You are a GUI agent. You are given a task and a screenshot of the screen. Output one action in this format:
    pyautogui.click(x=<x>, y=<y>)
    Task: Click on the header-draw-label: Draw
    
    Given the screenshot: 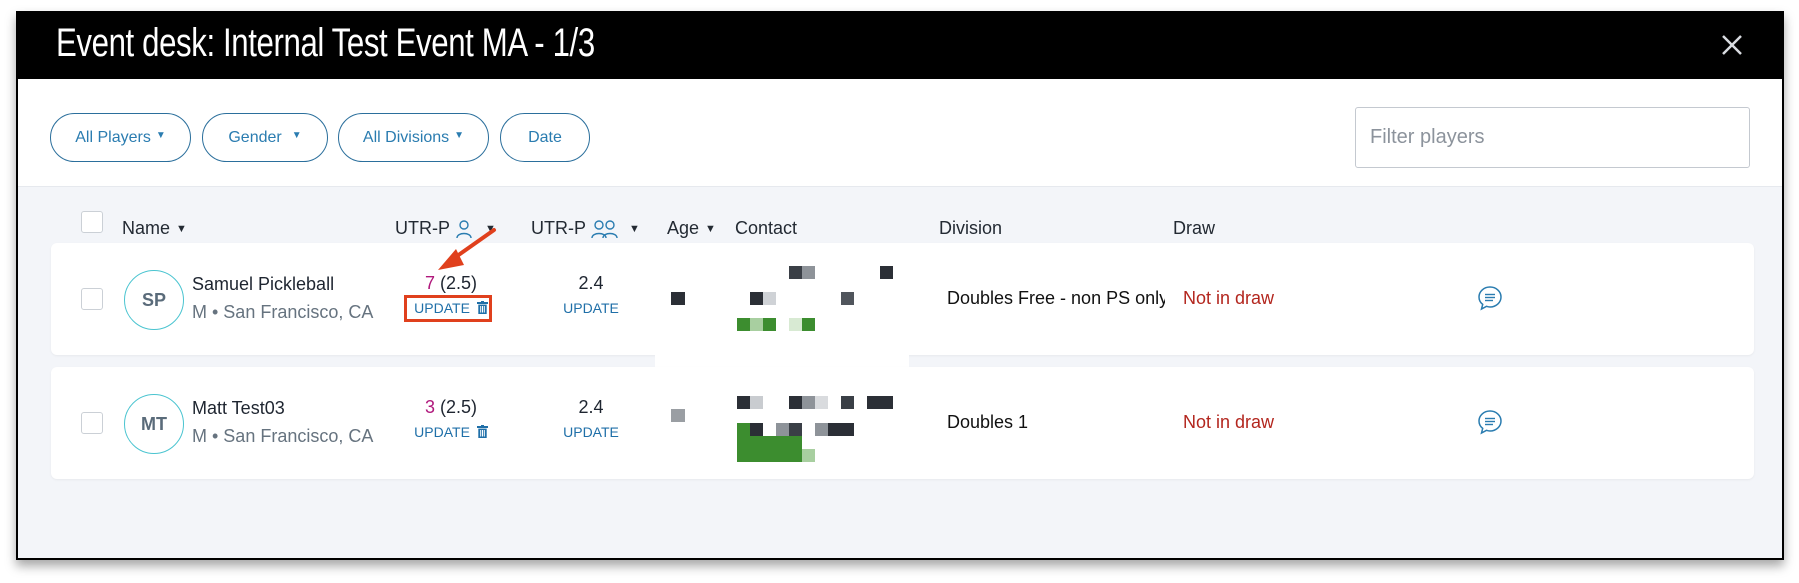 What is the action you would take?
    pyautogui.click(x=1194, y=228)
    